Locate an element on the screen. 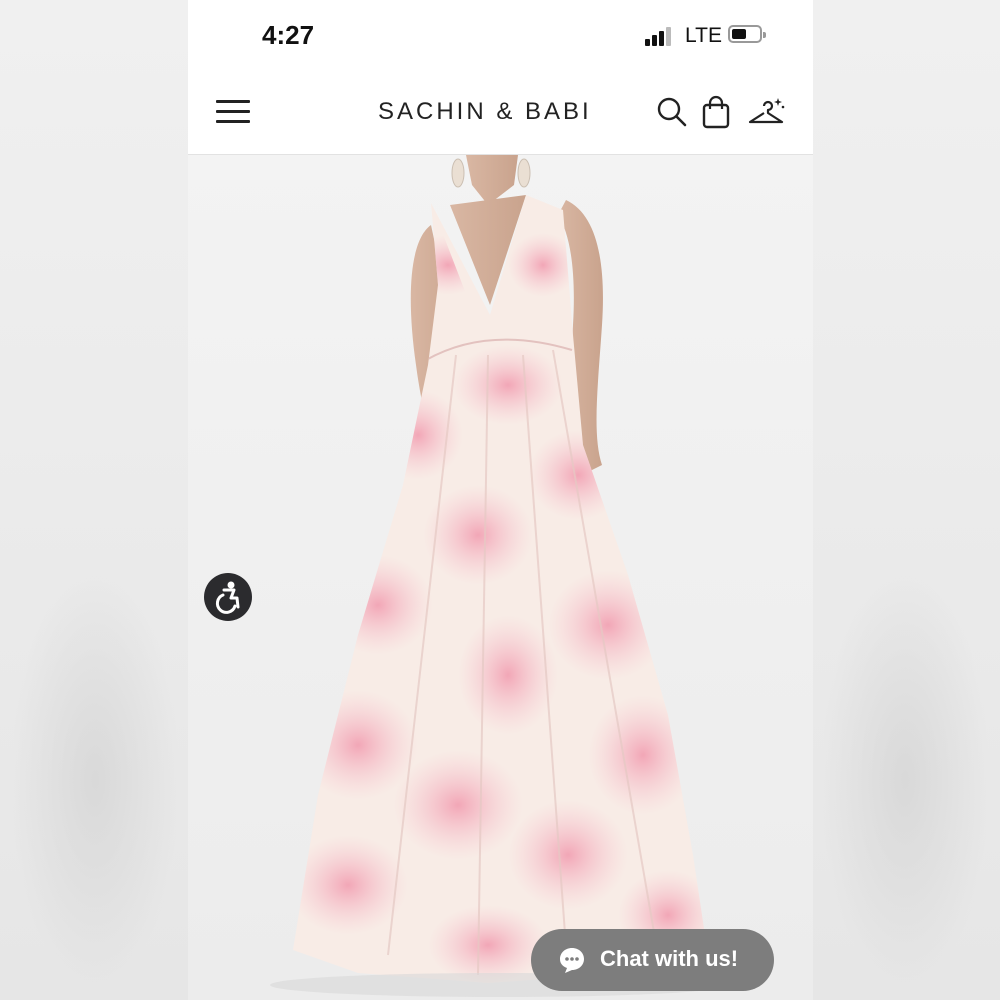 This screenshot has height=1000, width=1000. site-header: SACHIN & BABI is located at coordinates (500, 113).